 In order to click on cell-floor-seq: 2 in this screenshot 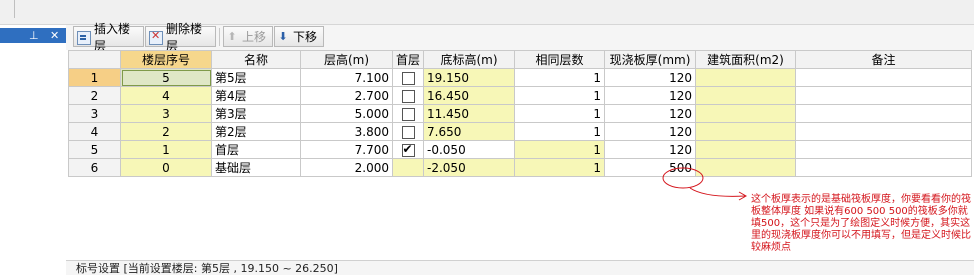, I will do `click(166, 131)`.